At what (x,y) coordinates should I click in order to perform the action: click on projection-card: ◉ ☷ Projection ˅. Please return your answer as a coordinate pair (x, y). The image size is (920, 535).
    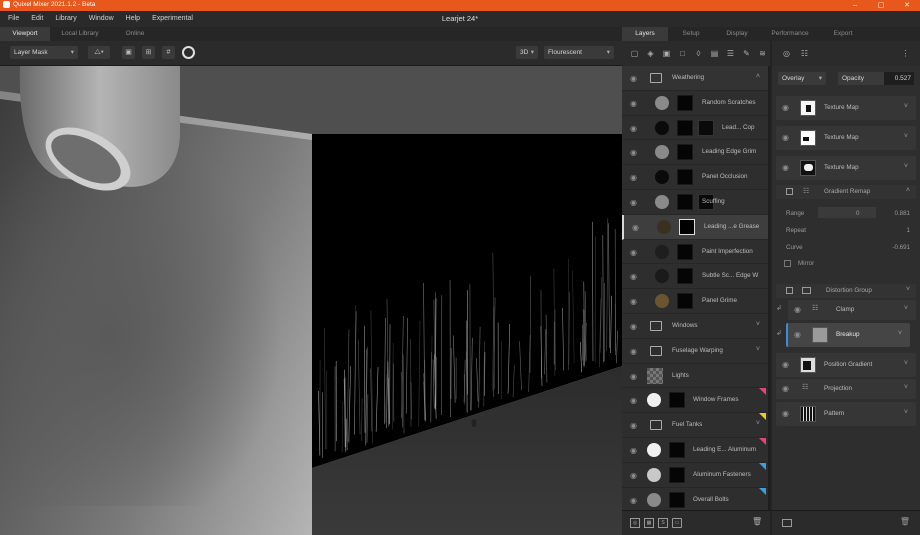
    Looking at the image, I should click on (846, 389).